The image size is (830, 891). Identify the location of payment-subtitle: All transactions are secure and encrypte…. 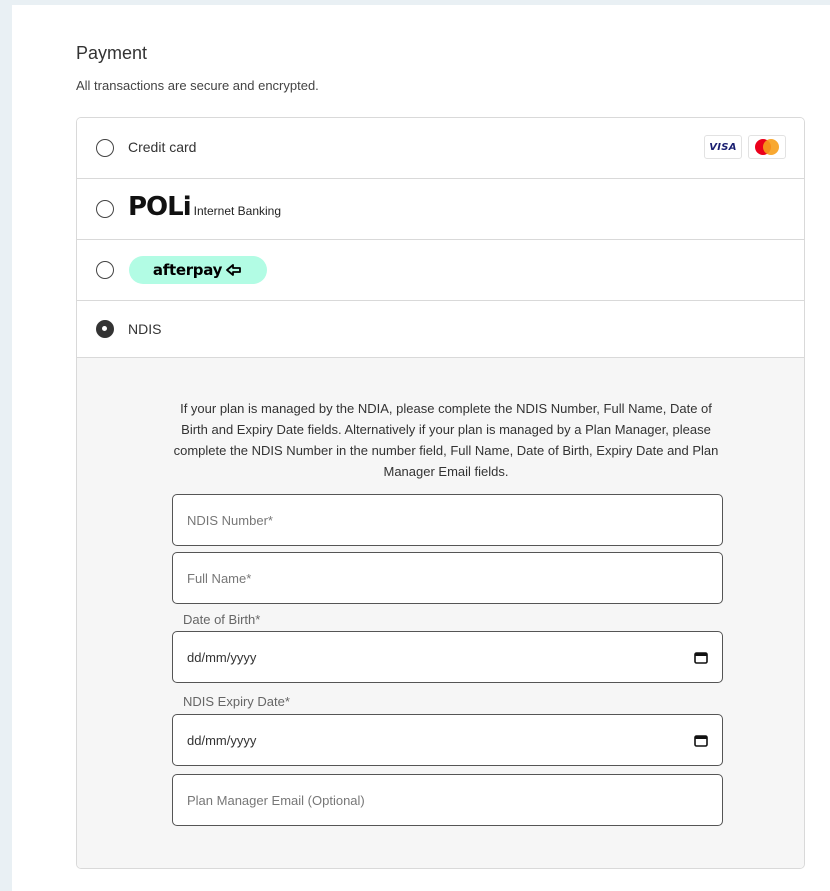
(197, 85).